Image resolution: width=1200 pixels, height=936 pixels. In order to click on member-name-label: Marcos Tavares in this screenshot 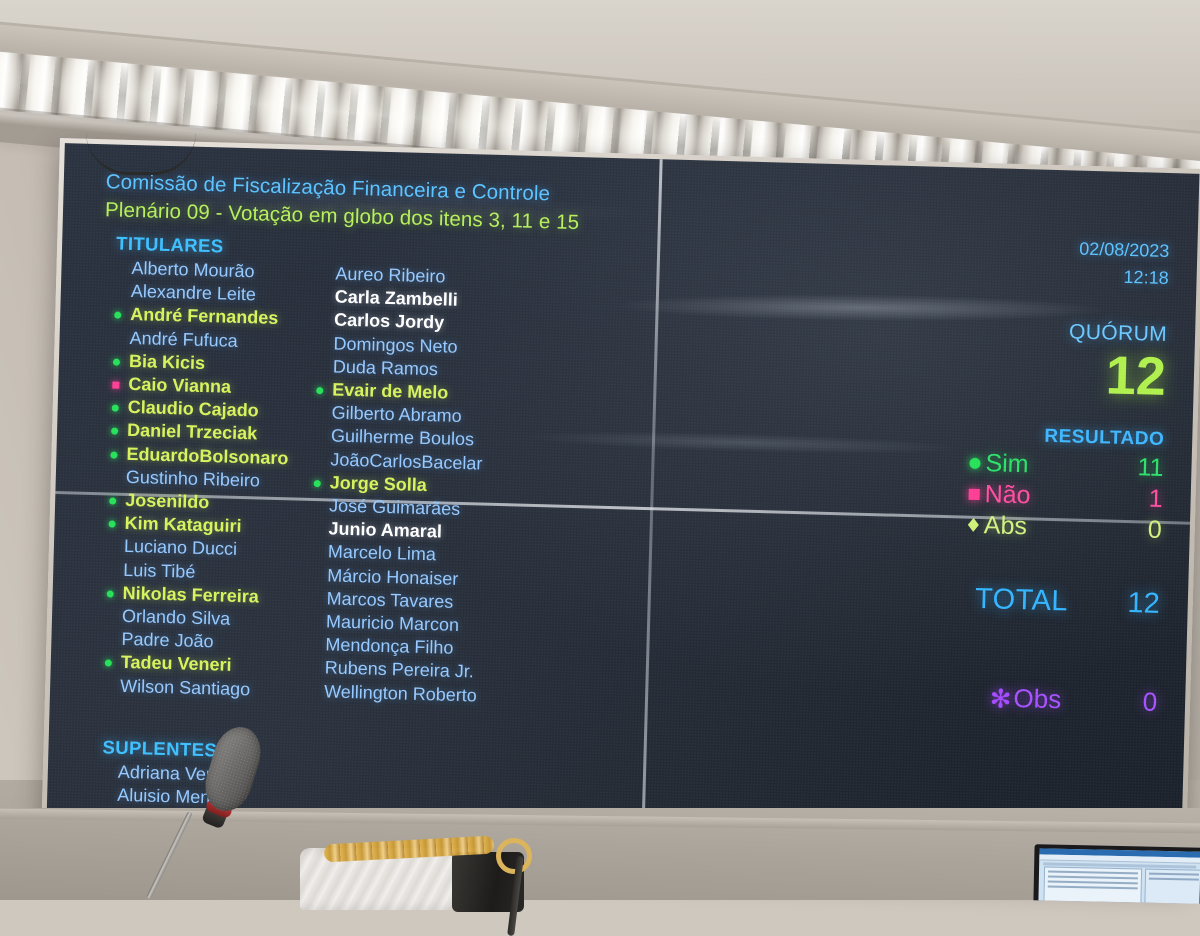, I will do `click(390, 600)`.